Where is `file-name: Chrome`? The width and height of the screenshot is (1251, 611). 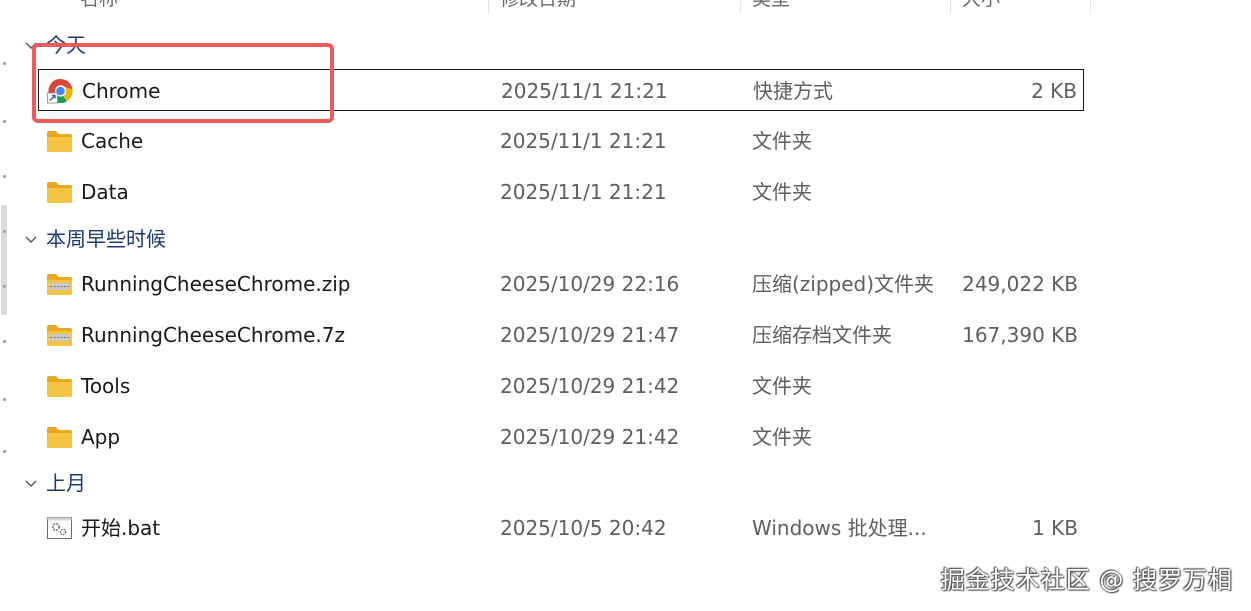
file-name: Chrome is located at coordinates (121, 91).